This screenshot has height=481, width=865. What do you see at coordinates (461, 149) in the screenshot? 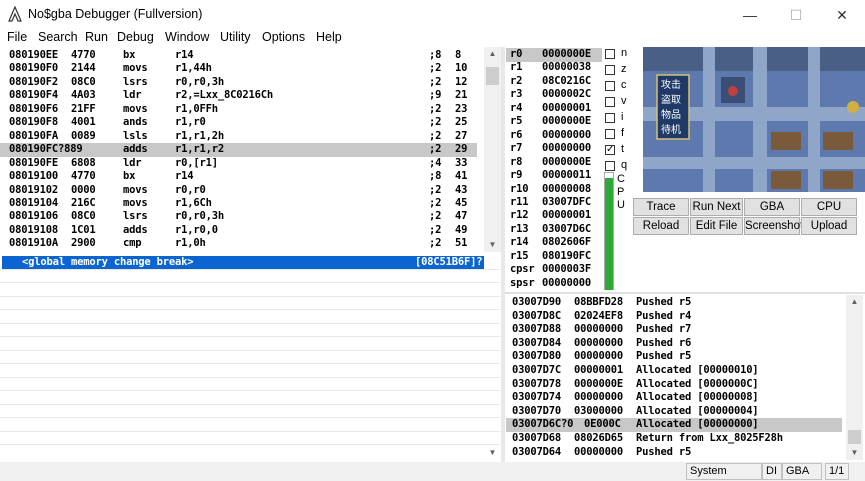
I see `disassembly-n: 29` at bounding box center [461, 149].